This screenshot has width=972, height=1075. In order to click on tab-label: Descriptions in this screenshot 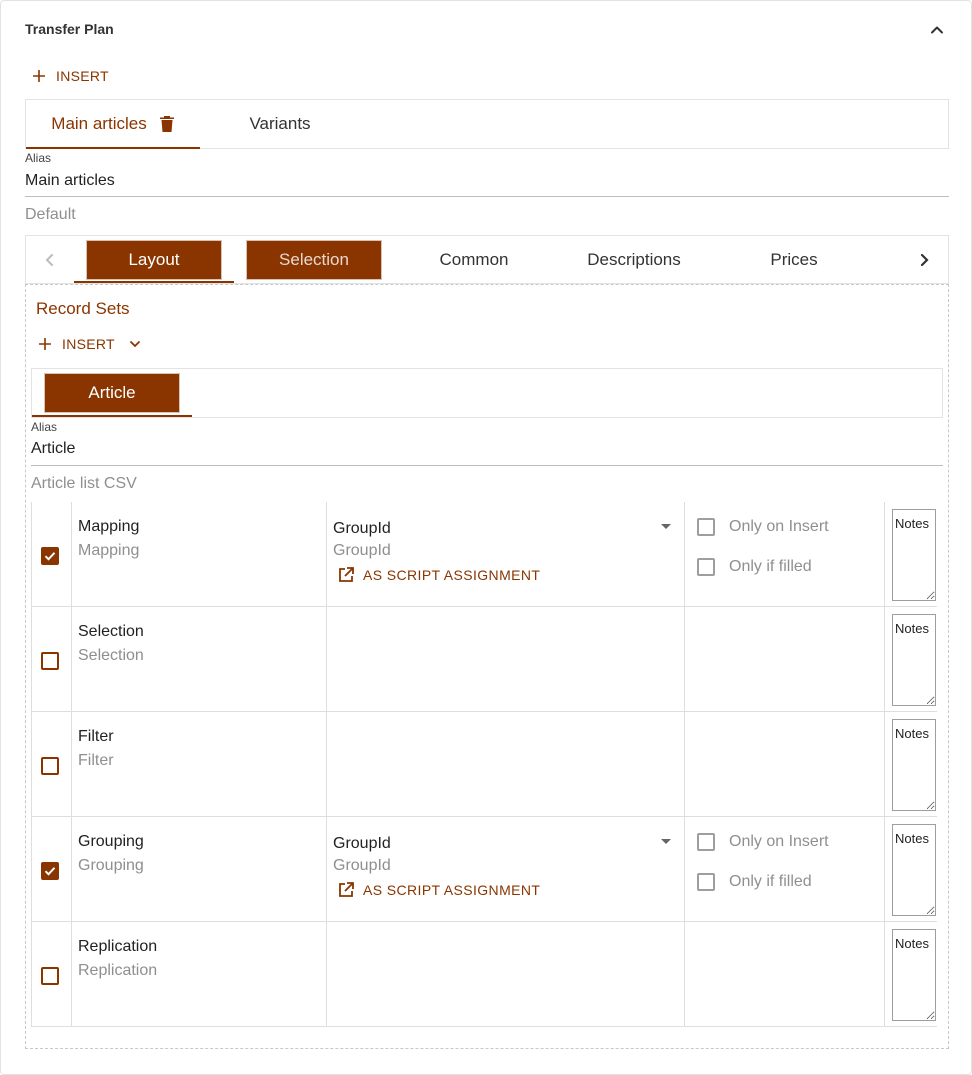, I will do `click(634, 259)`.